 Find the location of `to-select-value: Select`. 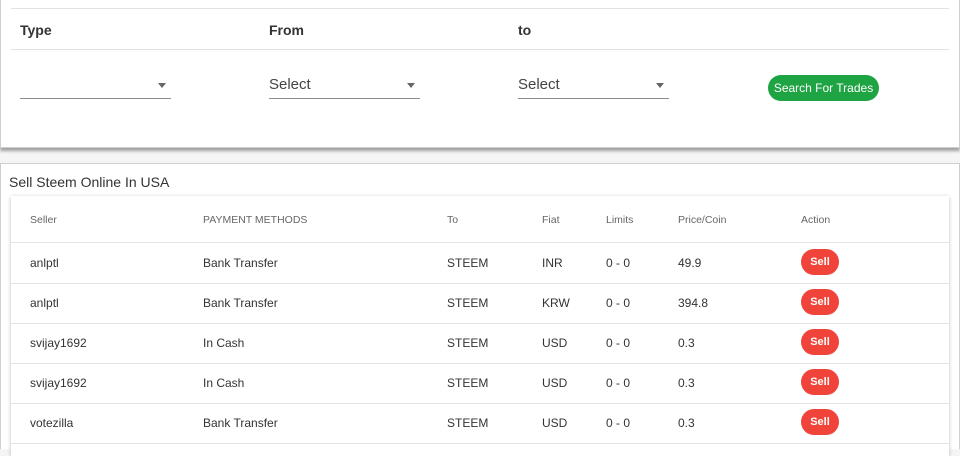

to-select-value: Select is located at coordinates (539, 84).